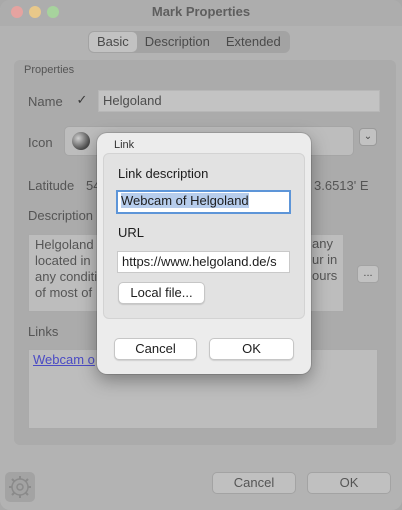 Image resolution: width=402 pixels, height=510 pixels. I want to click on url-label: URL, so click(131, 232).